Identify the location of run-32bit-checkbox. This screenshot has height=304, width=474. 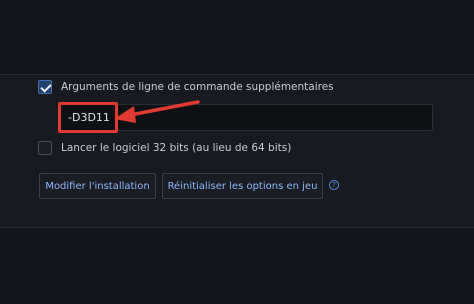
(45, 148).